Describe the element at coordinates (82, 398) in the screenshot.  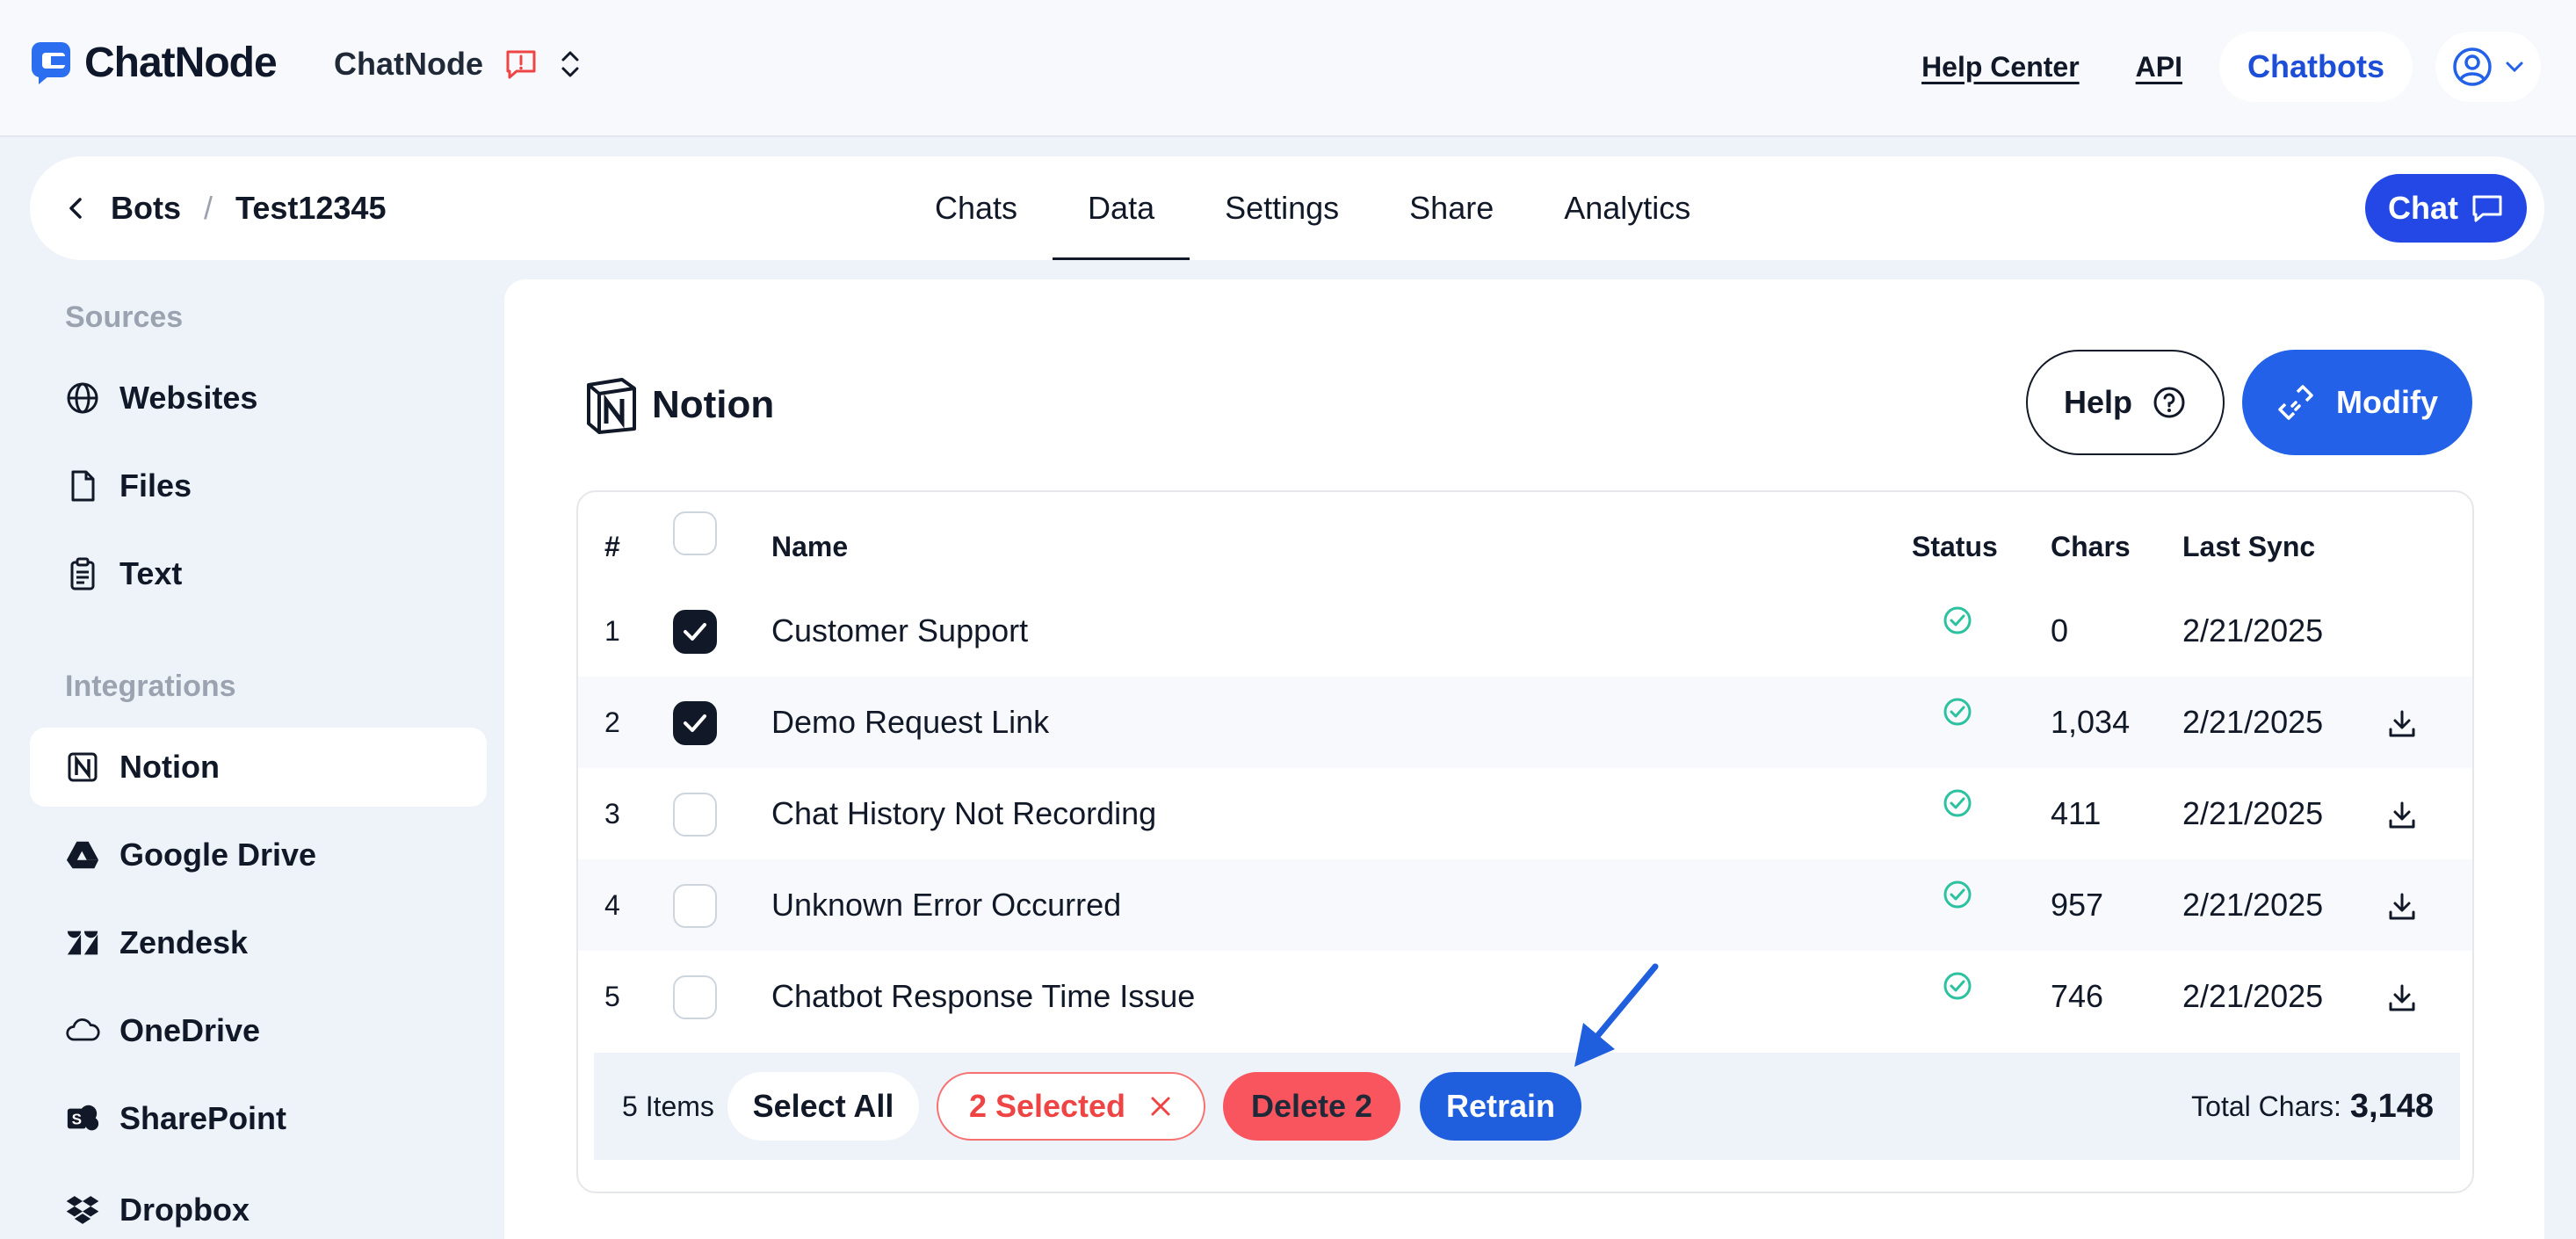
I see `globe-icon` at that location.